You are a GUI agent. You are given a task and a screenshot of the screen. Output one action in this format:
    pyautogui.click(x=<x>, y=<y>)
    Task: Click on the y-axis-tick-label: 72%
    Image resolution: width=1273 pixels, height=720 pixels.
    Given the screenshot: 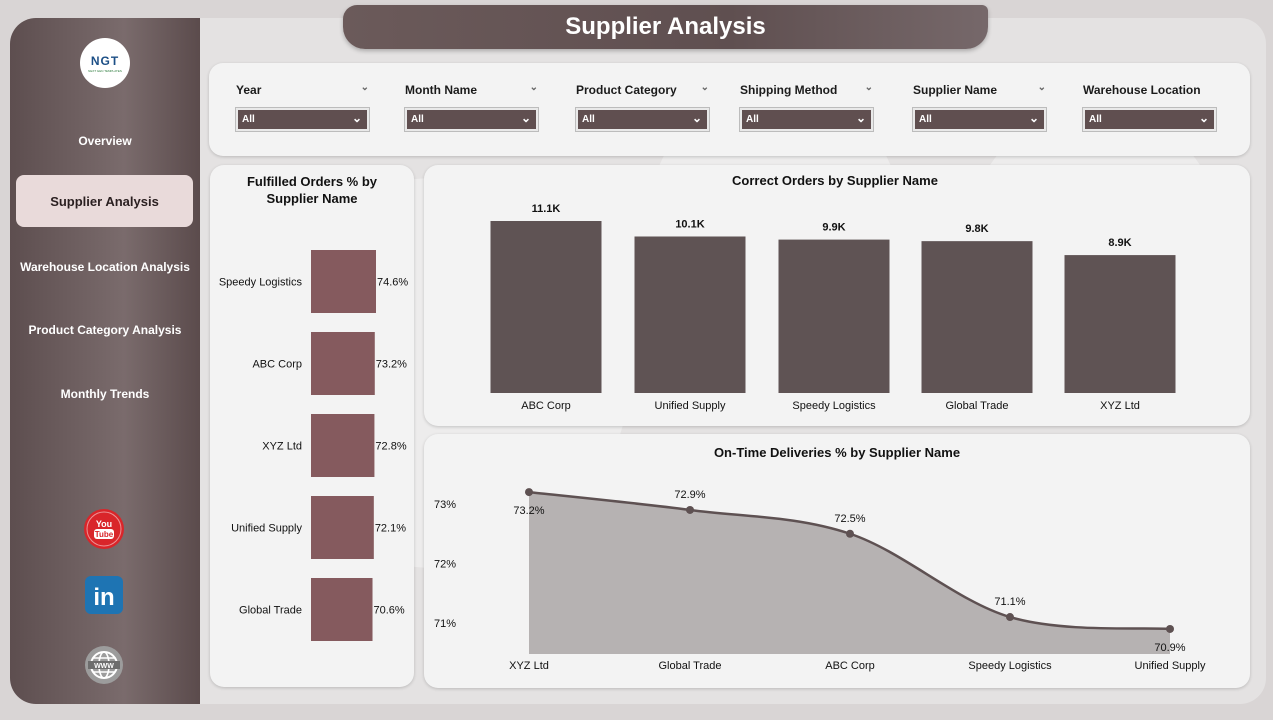 What is the action you would take?
    pyautogui.click(x=445, y=565)
    